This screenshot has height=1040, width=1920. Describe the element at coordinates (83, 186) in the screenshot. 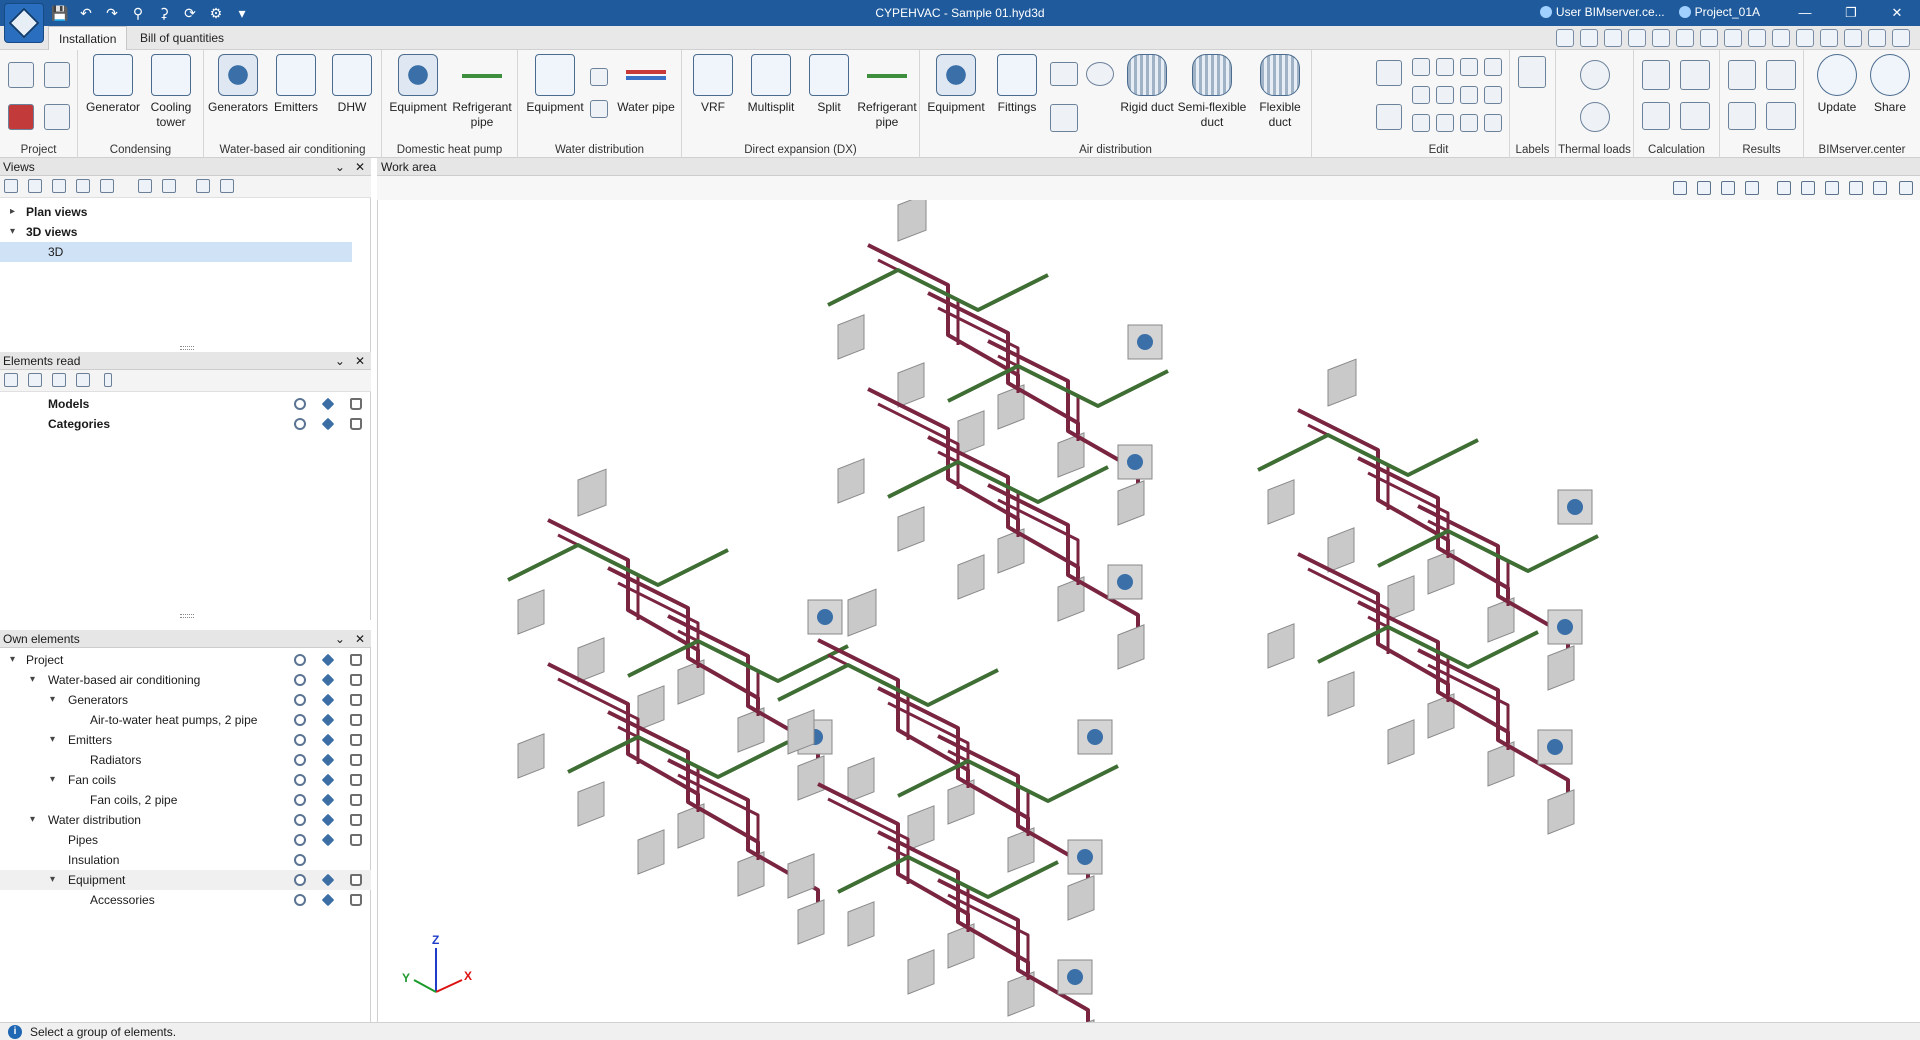

I see `delete-view-icon` at that location.